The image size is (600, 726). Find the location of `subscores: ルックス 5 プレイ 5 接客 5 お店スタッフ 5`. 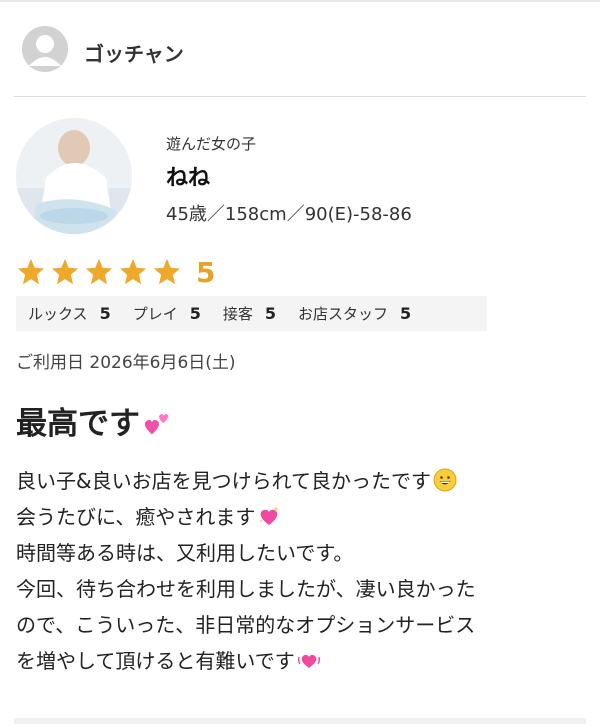

subscores: ルックス 5 プレイ 5 接客 5 お店スタッフ 5 is located at coordinates (251, 313).